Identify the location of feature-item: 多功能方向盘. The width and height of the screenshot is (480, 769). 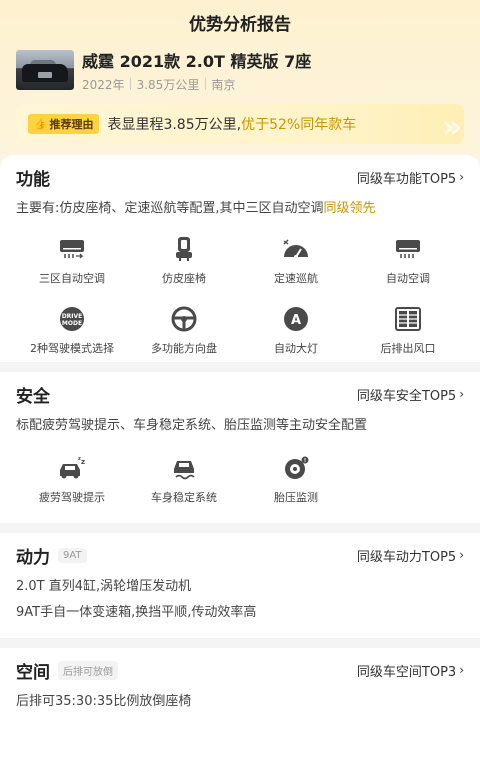
(184, 330).